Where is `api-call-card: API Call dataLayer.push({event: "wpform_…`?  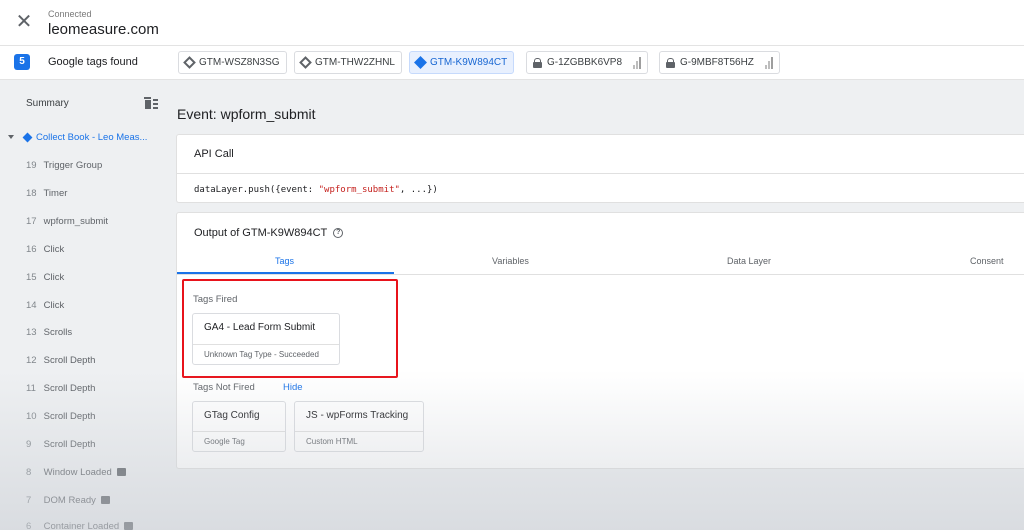 api-call-card: API Call dataLayer.push({event: "wpform_… is located at coordinates (600, 168).